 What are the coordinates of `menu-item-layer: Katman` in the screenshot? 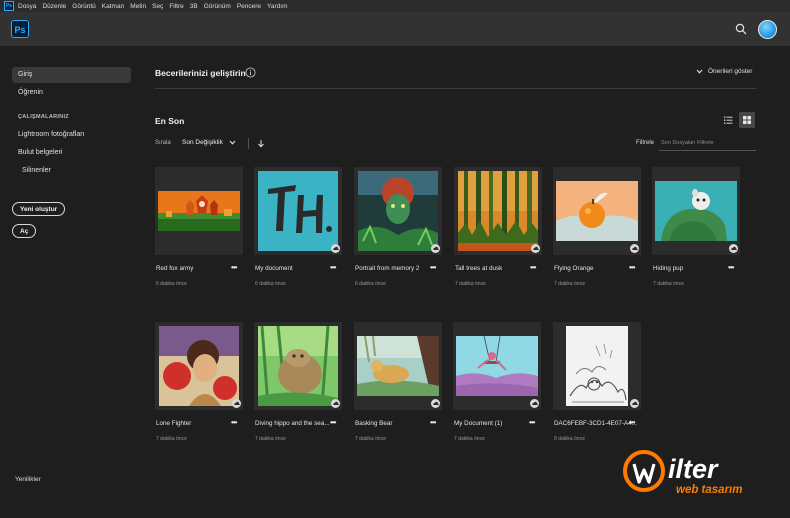 It's located at (113, 6).